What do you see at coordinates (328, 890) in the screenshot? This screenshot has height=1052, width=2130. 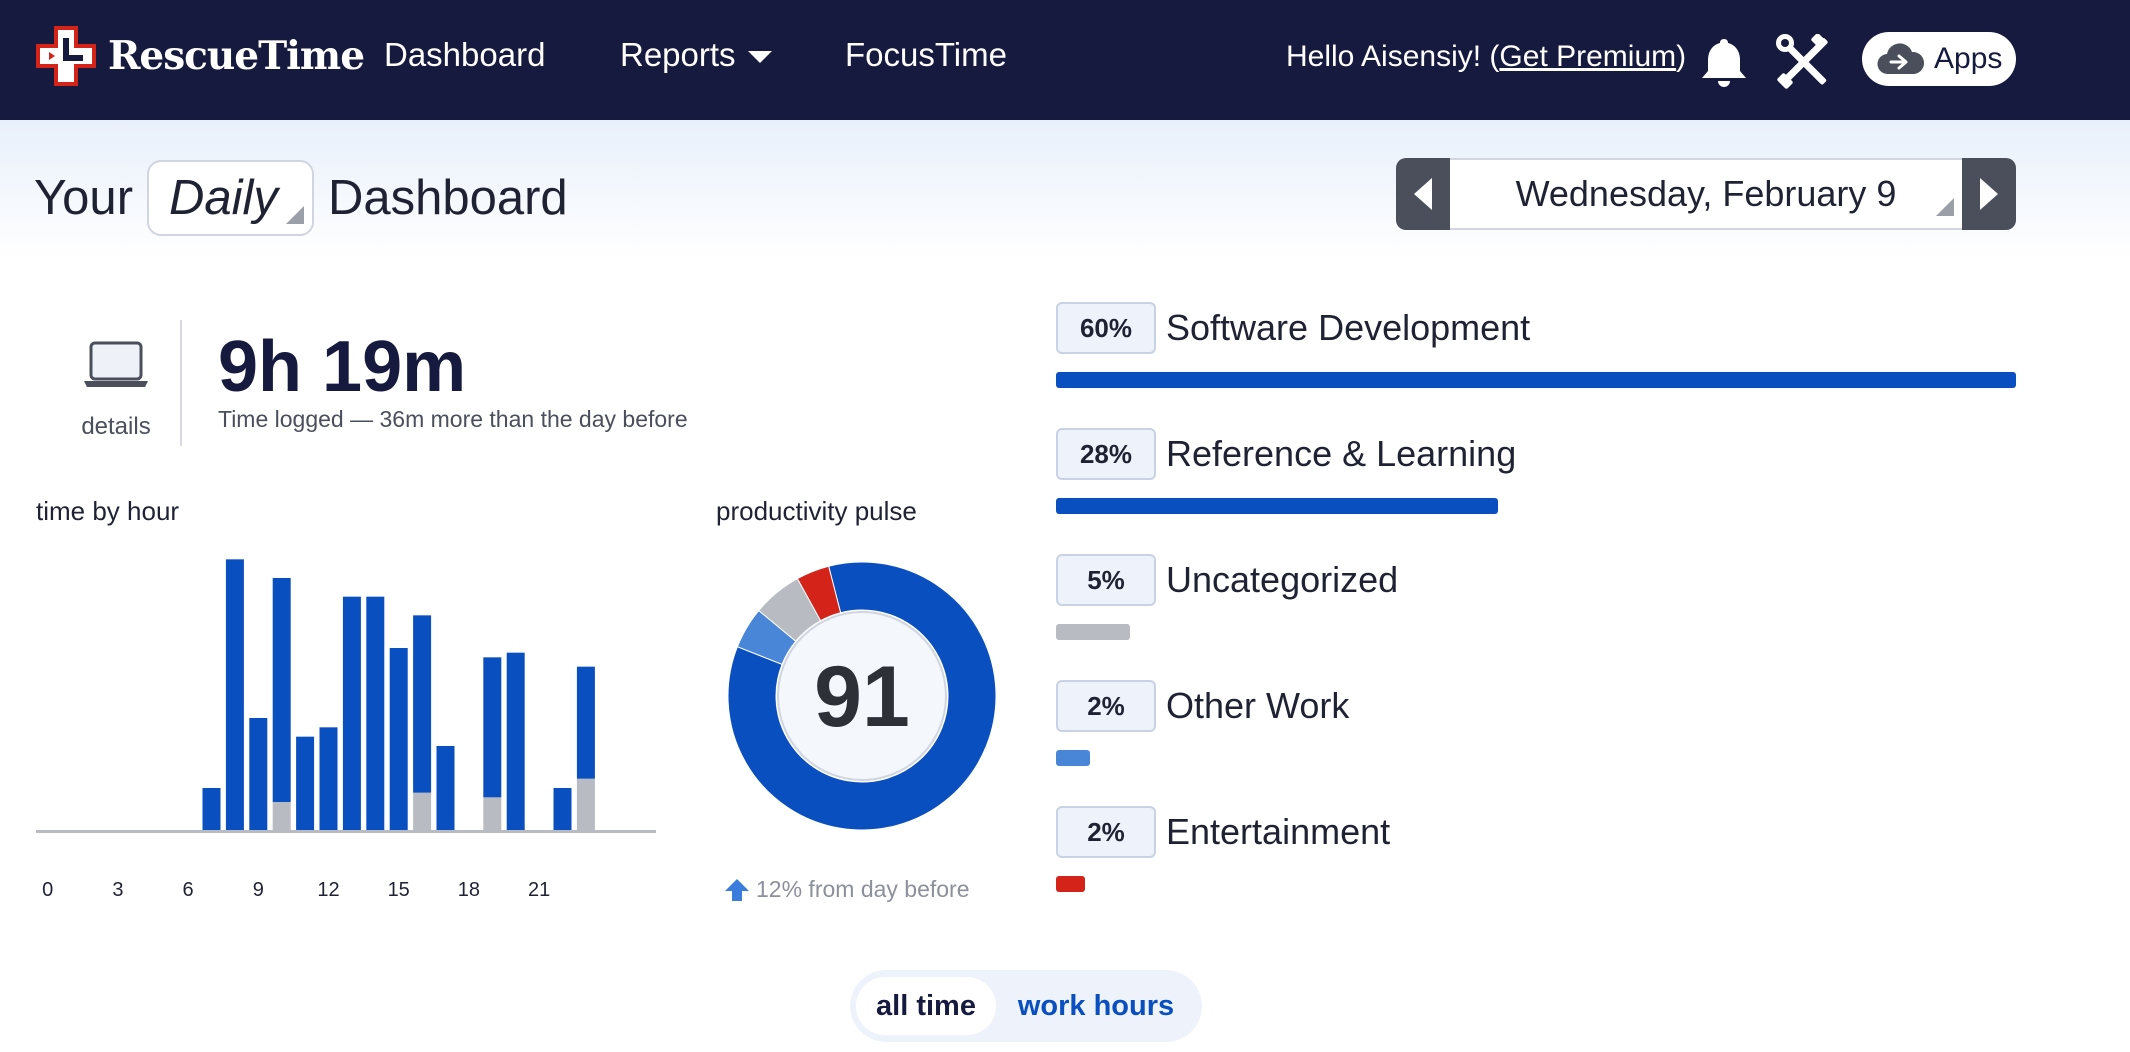 I see `x-tick-label: 12` at bounding box center [328, 890].